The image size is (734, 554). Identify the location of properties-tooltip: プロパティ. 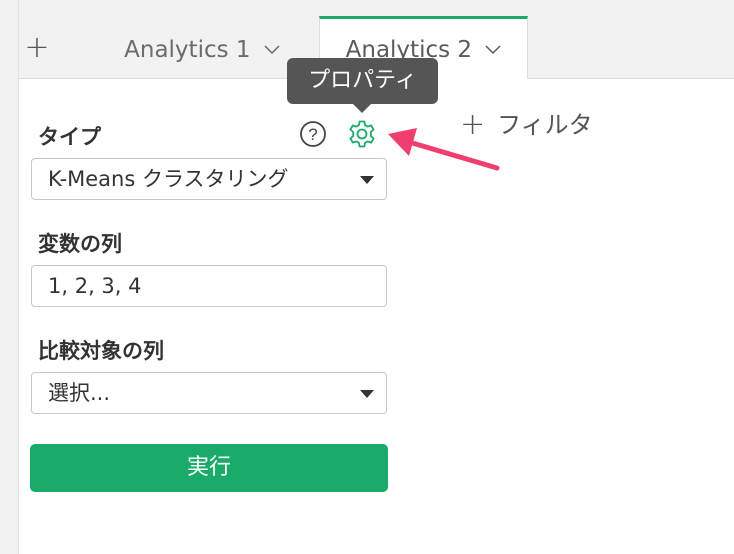
(362, 81).